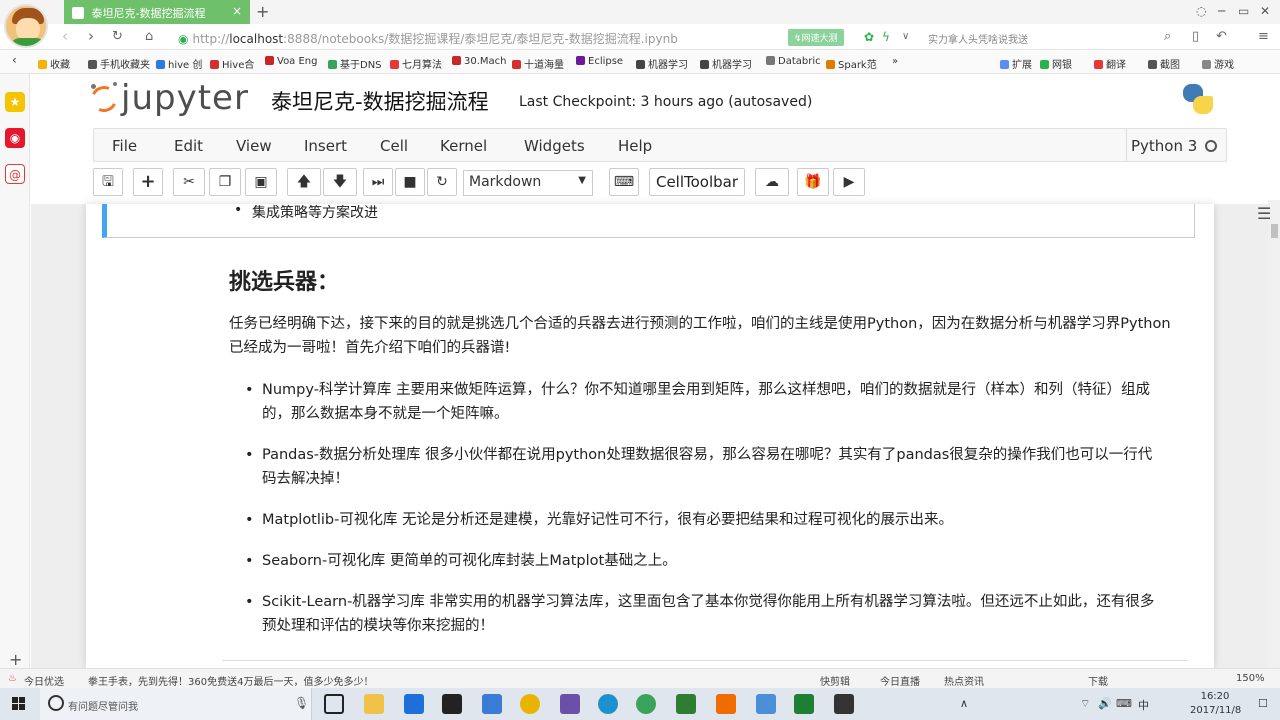  What do you see at coordinates (301, 703) in the screenshot?
I see `microphone-icon: 🎙` at bounding box center [301, 703].